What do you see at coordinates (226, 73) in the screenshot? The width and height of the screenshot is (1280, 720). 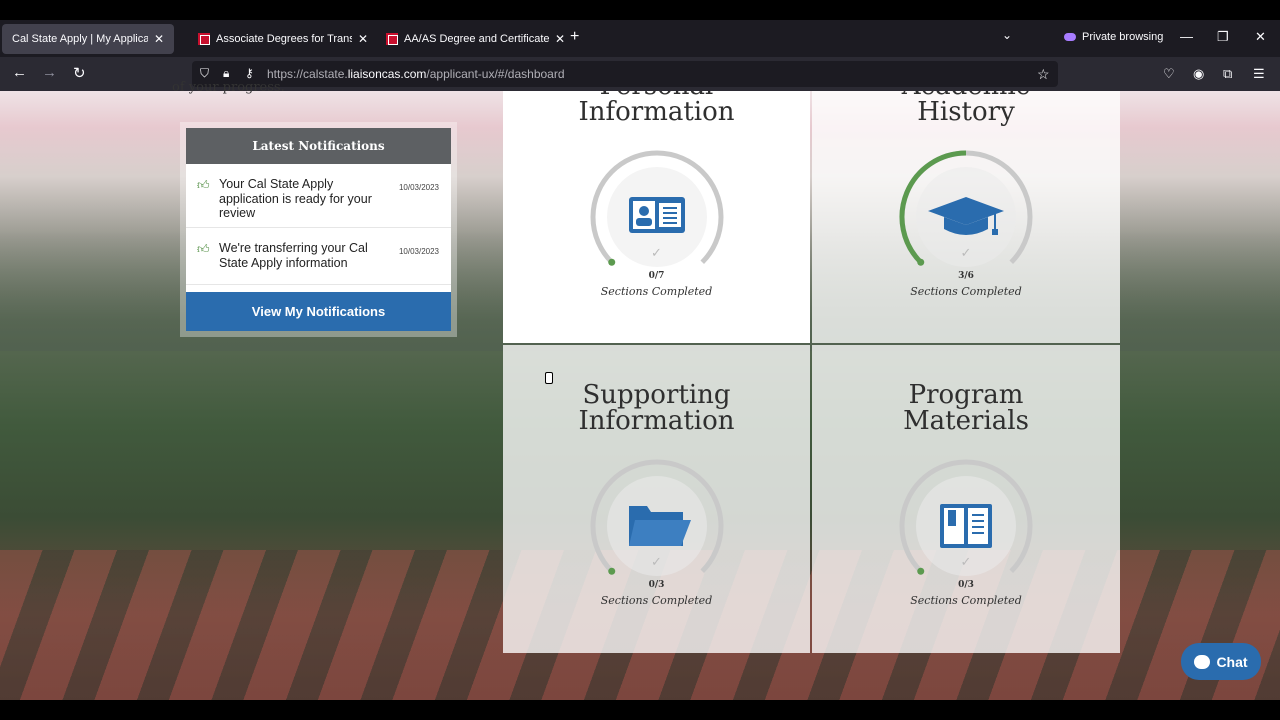 I see `lock-icon: 🔒︎` at bounding box center [226, 73].